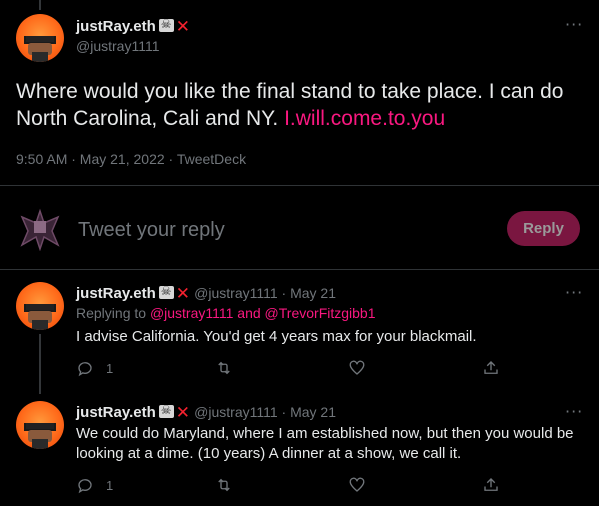 The width and height of the screenshot is (599, 506). Describe the element at coordinates (364, 118) in the screenshot. I see `tweet-link: I.will.come.to.you` at that location.